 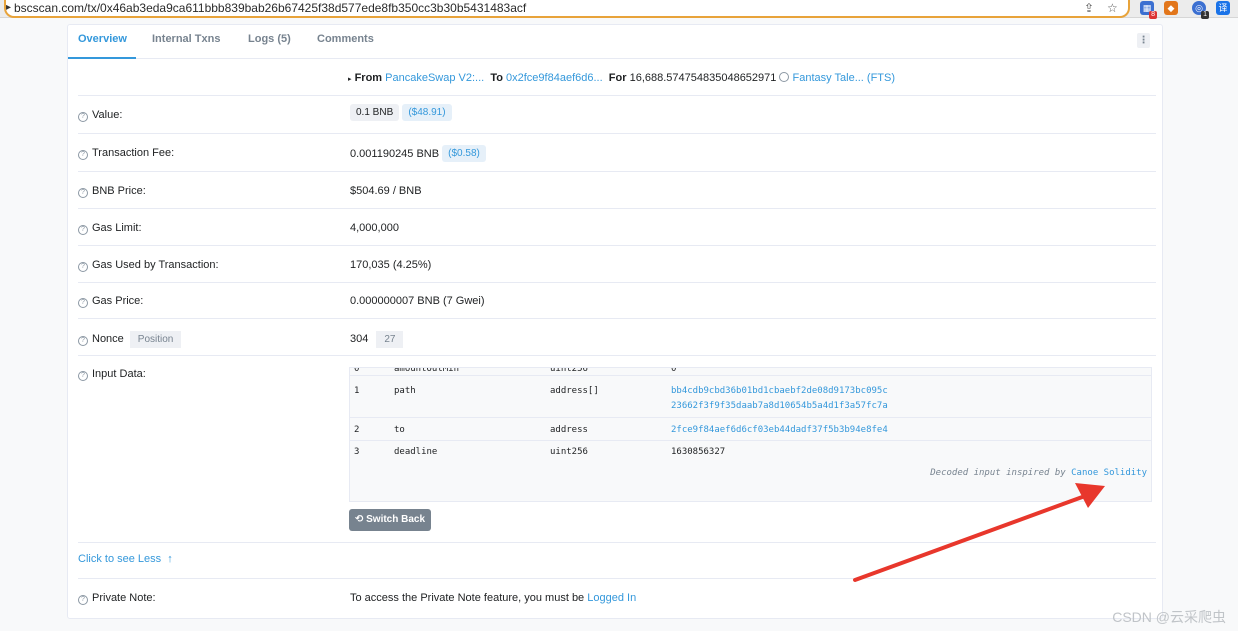 I want to click on for-label: For, so click(x=617, y=78).